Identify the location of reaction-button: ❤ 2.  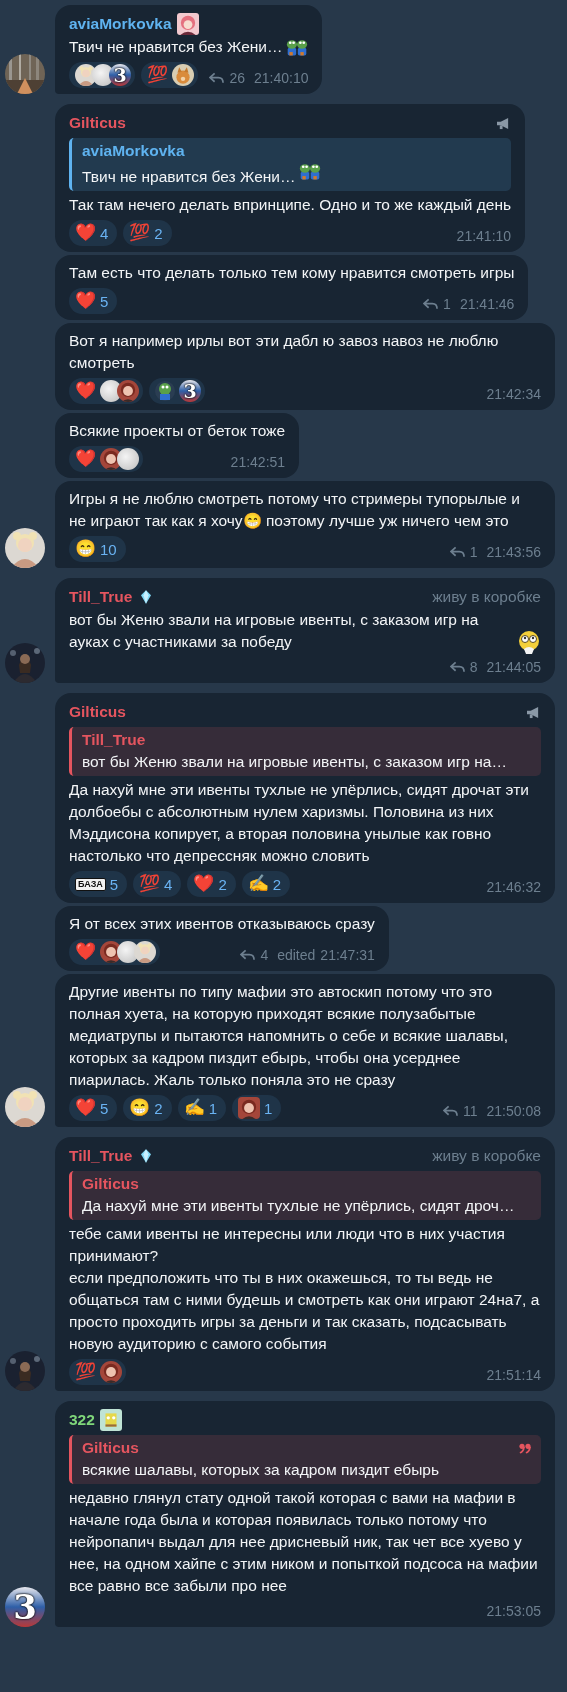
(211, 884).